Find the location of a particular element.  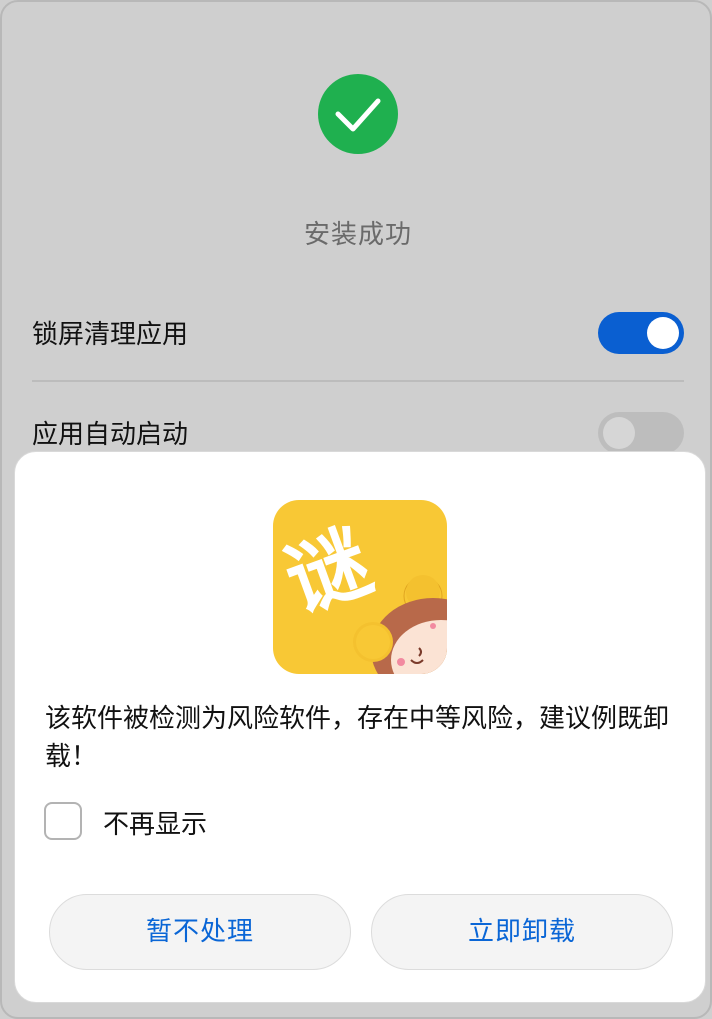

success-check-icon is located at coordinates (358, 114).